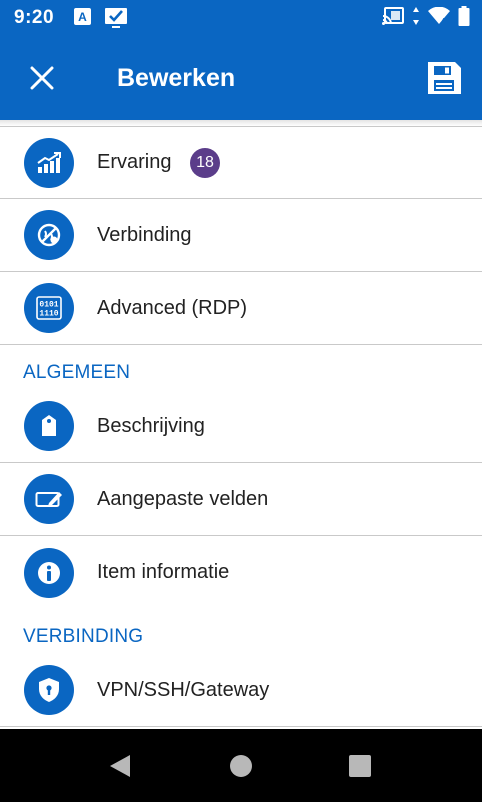  I want to click on close-button, so click(42, 78).